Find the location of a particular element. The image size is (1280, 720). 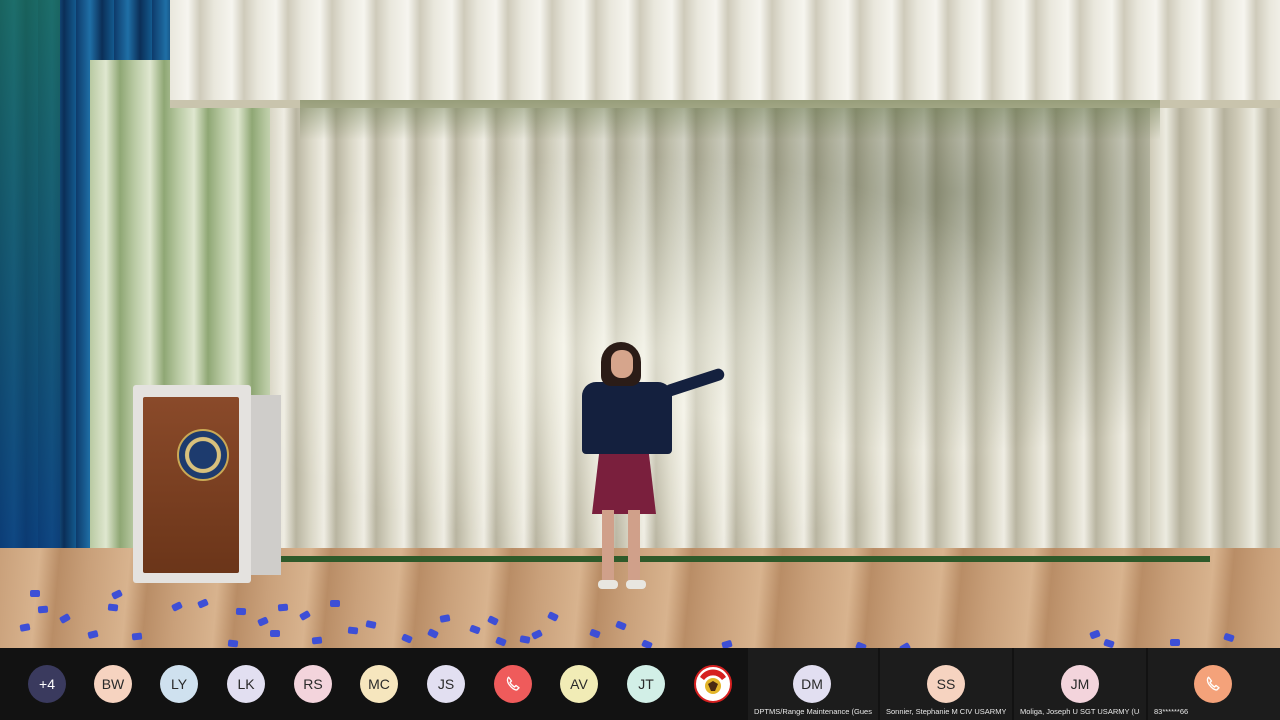

participant-avatar: JS is located at coordinates (446, 684).